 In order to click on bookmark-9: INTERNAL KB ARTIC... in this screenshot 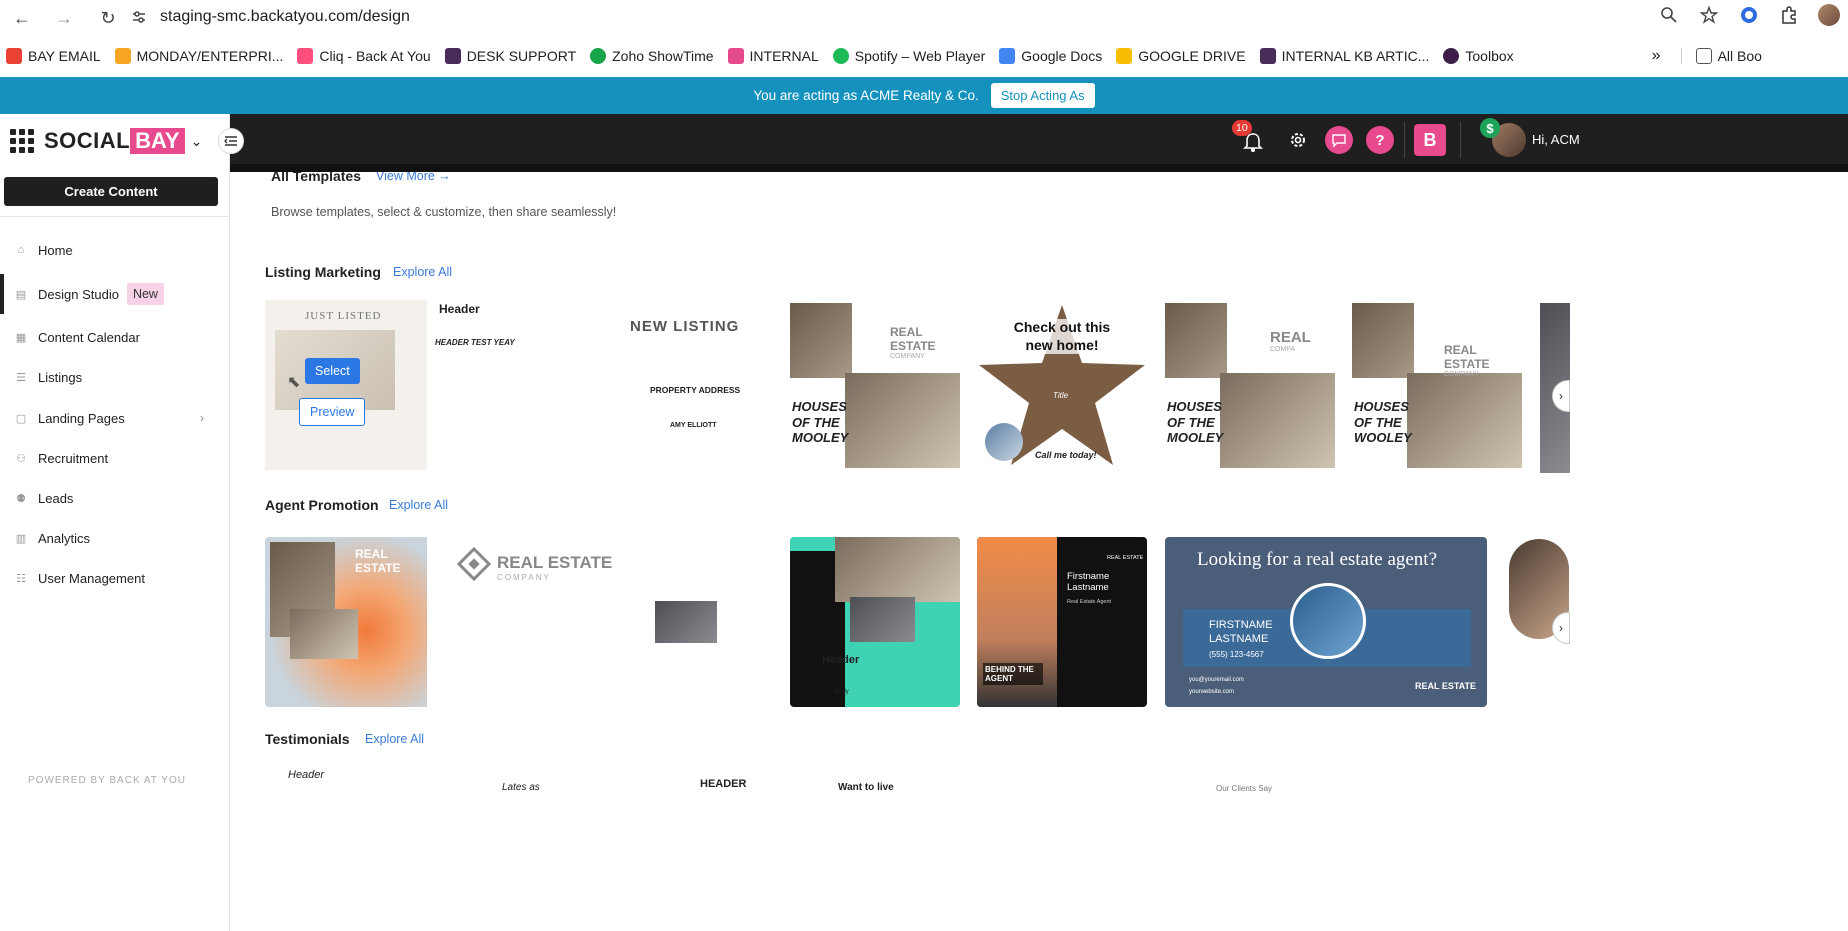, I will do `click(1344, 56)`.